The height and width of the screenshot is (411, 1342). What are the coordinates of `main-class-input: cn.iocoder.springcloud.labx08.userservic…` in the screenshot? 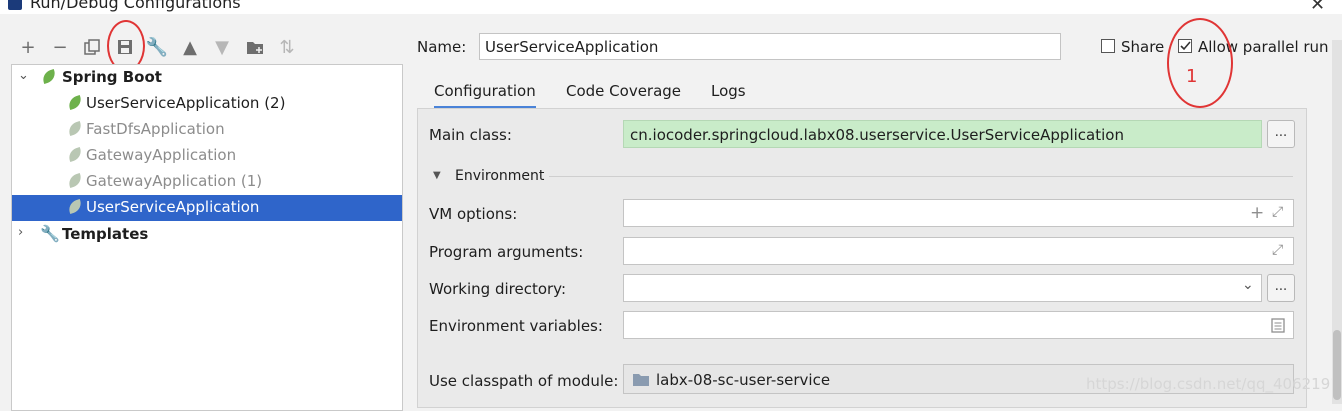 It's located at (942, 134).